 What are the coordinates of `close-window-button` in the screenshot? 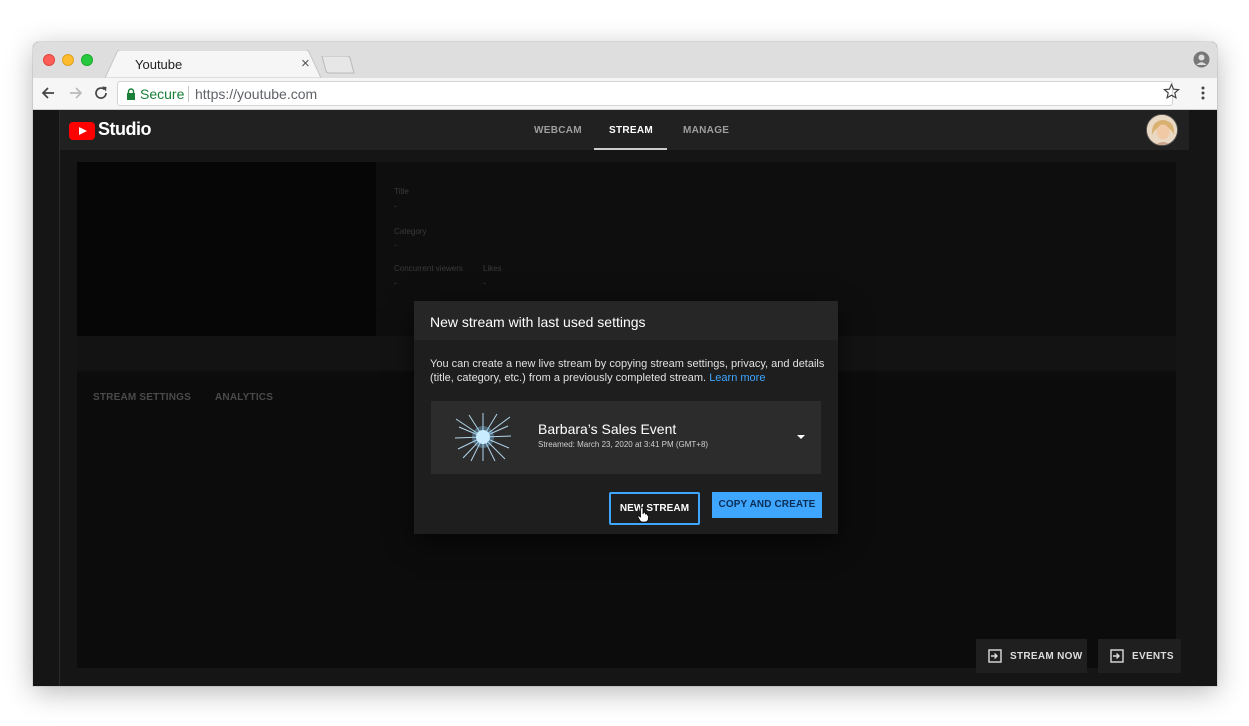 It's located at (49, 60).